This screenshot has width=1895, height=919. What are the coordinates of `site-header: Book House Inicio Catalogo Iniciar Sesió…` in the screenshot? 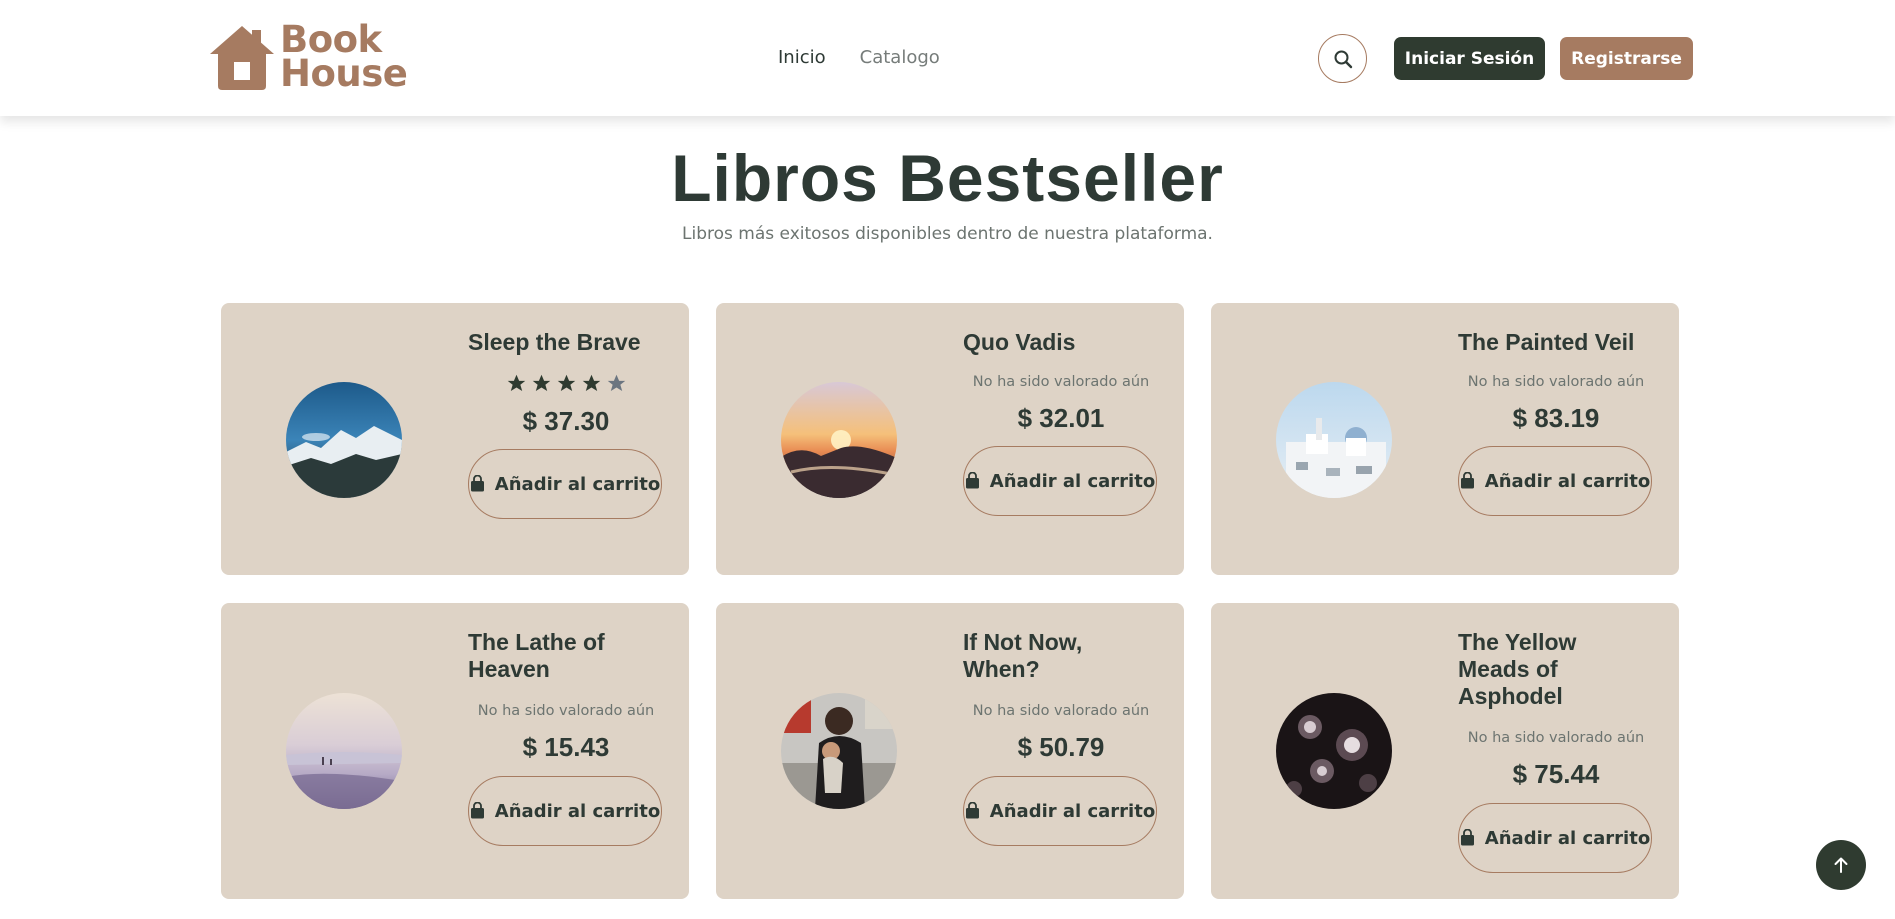 It's located at (947, 58).